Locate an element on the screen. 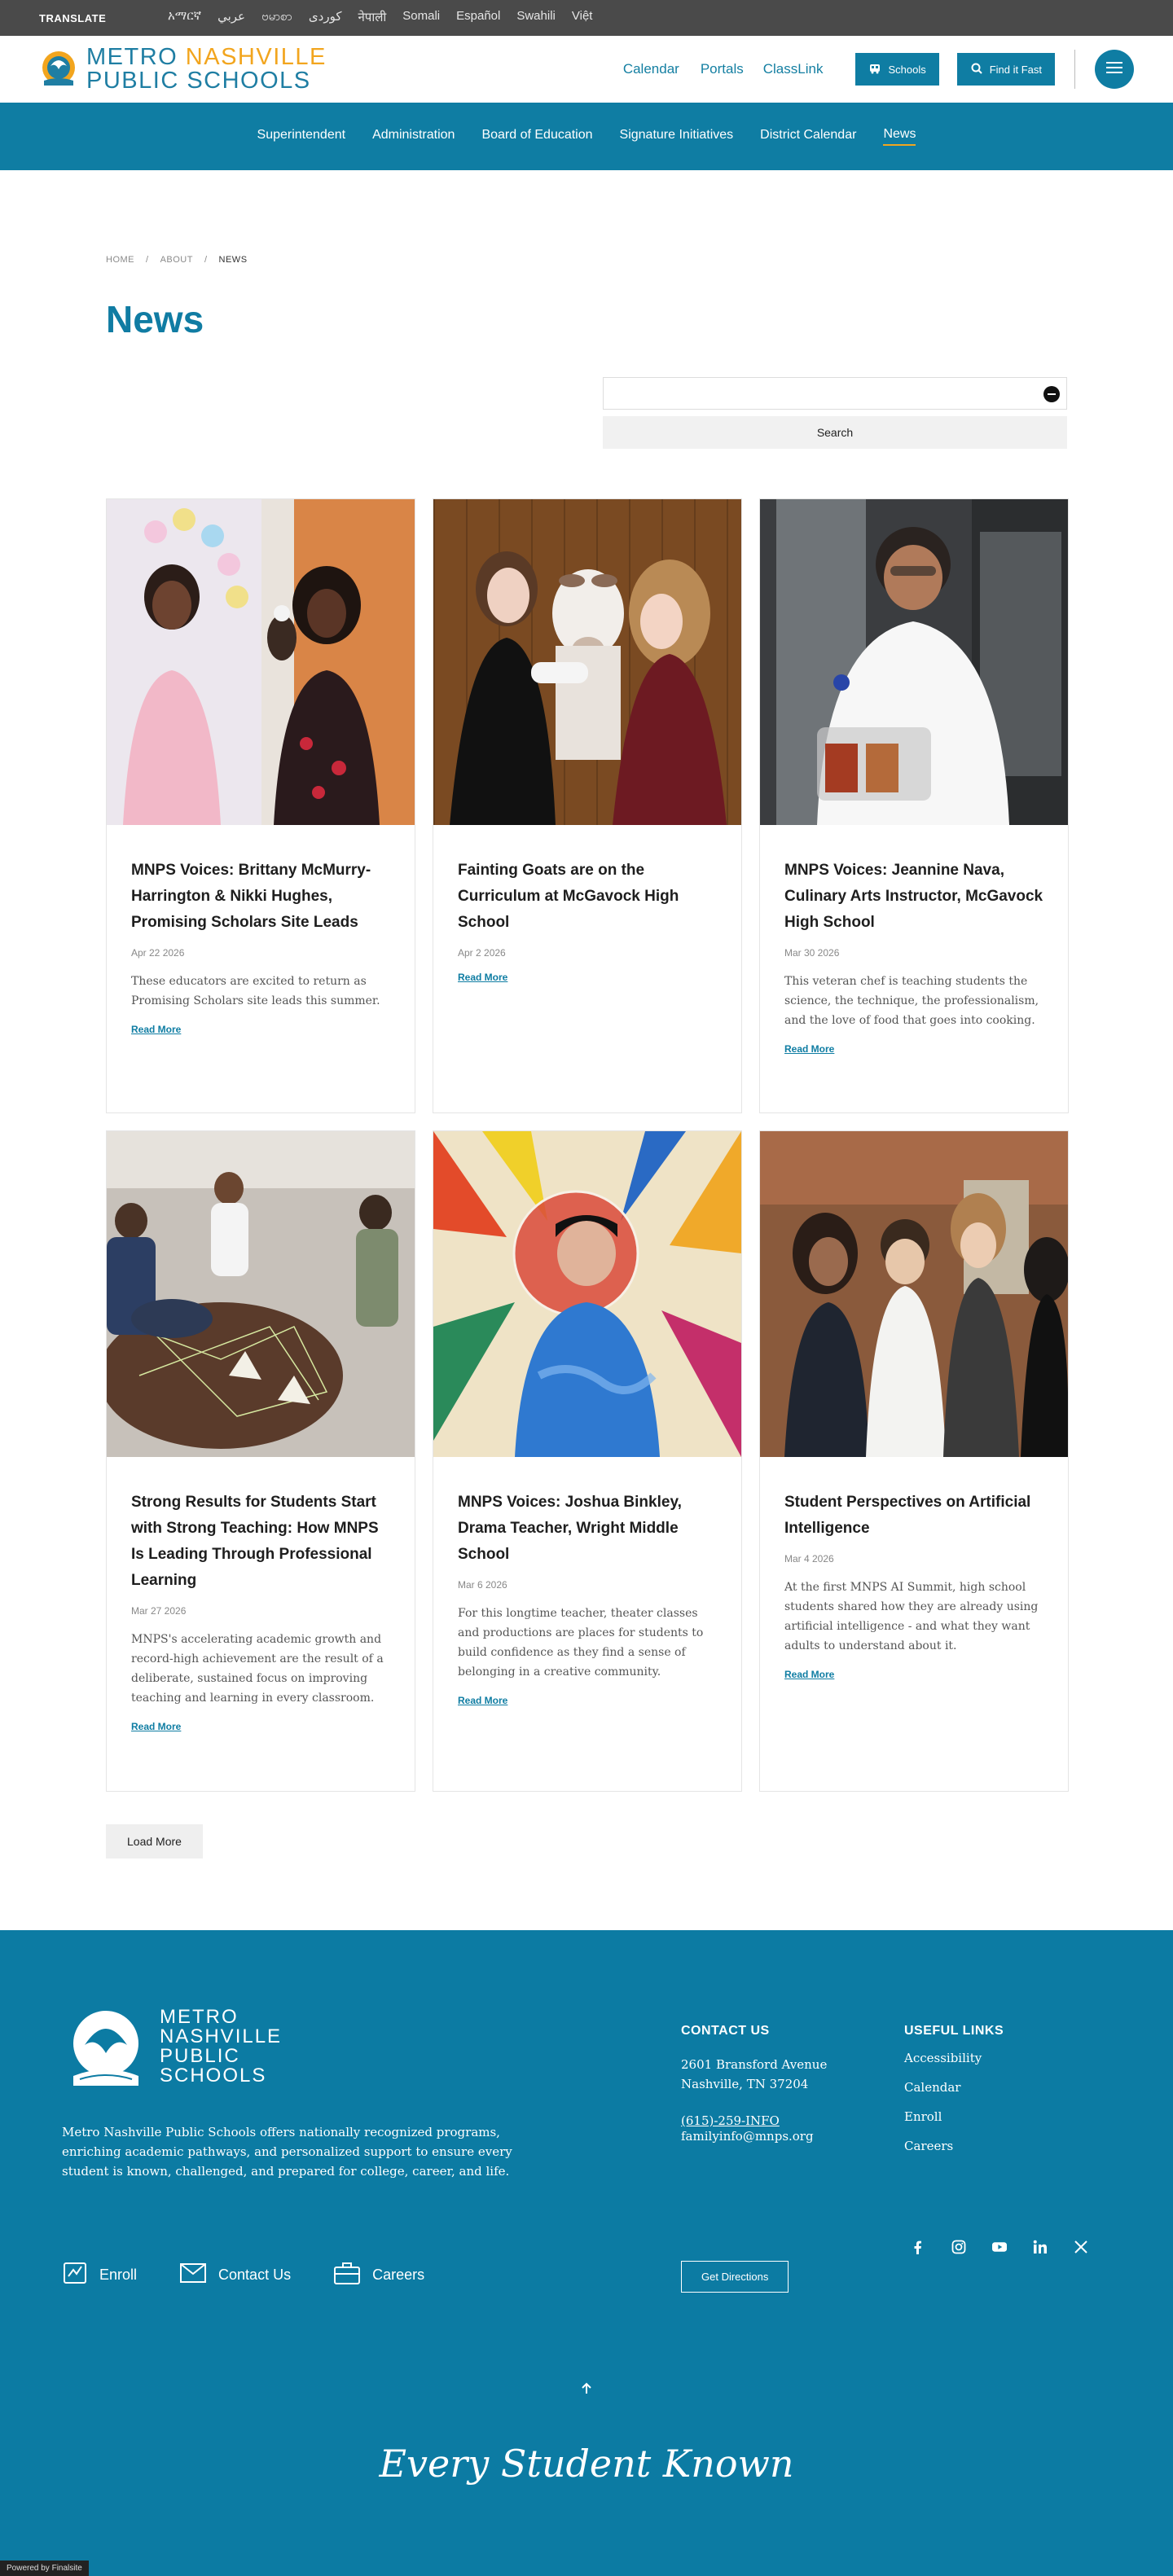  back-to-top-icon is located at coordinates (586, 2390).